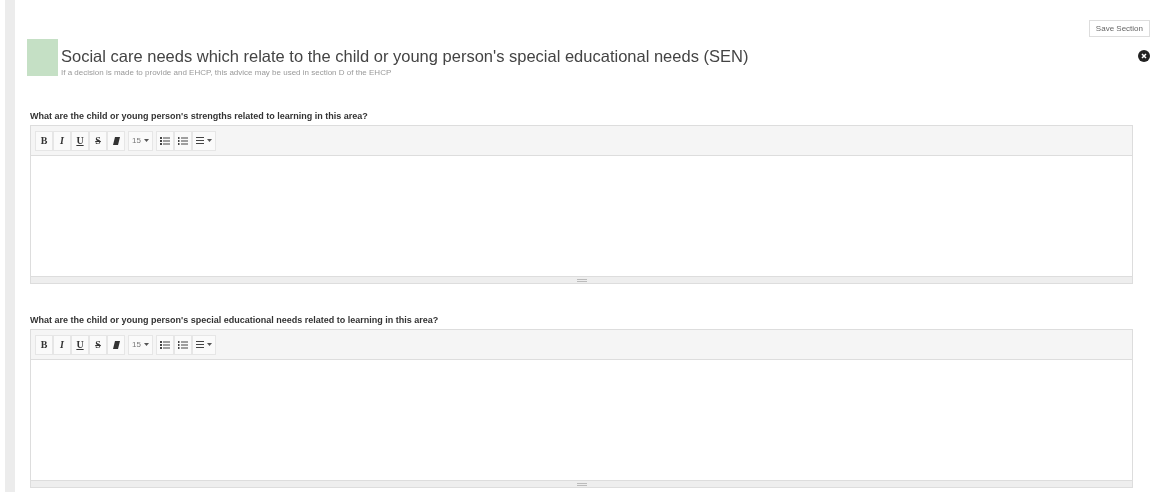 This screenshot has width=1150, height=492. What do you see at coordinates (1119, 28) in the screenshot?
I see `save-section-button: Save Section` at bounding box center [1119, 28].